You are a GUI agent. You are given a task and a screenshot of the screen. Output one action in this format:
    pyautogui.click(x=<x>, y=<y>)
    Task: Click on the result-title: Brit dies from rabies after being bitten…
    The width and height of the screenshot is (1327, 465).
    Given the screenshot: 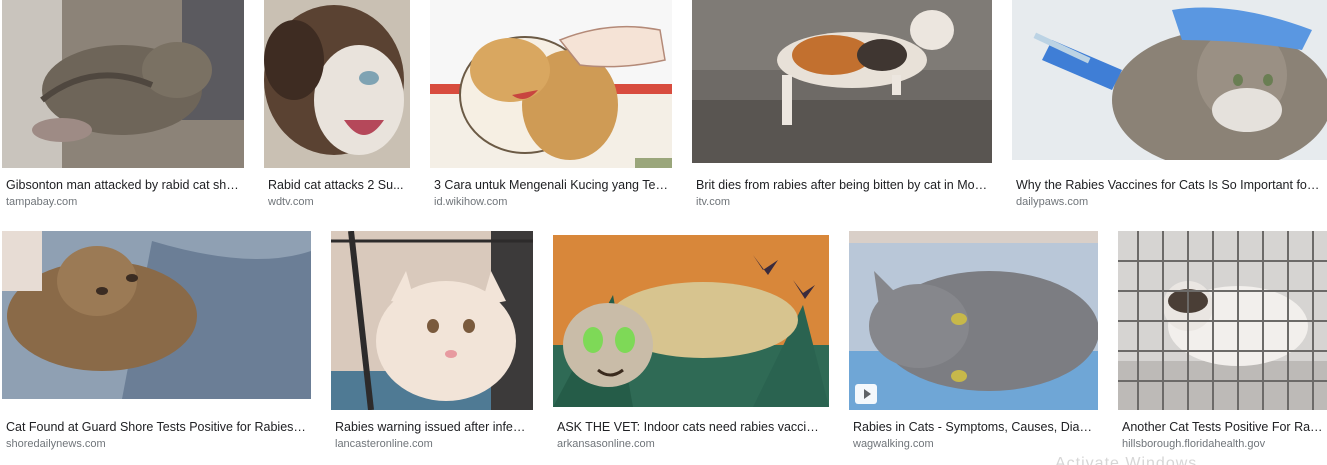 What is the action you would take?
    pyautogui.click(x=842, y=185)
    